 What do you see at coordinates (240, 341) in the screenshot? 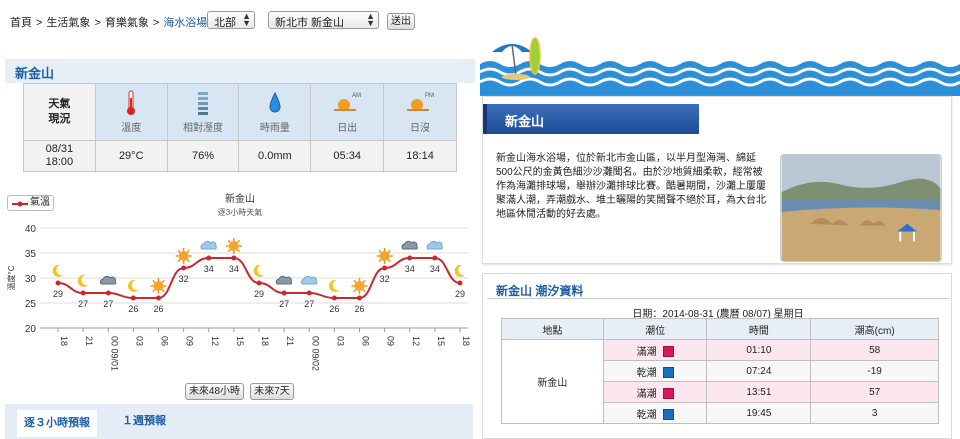
I see `x-tick-label: 15` at bounding box center [240, 341].